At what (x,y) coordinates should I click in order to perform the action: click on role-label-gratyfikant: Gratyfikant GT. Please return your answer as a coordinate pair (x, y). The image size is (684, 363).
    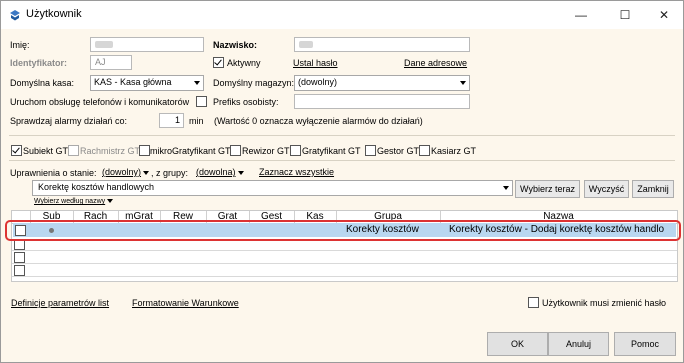
    Looking at the image, I should click on (331, 151).